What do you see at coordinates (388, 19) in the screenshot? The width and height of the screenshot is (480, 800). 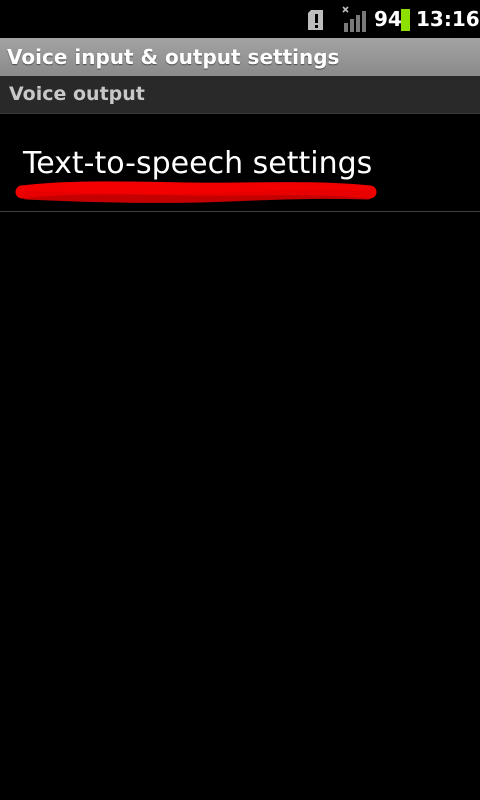 I see `battery-percentage: 94` at bounding box center [388, 19].